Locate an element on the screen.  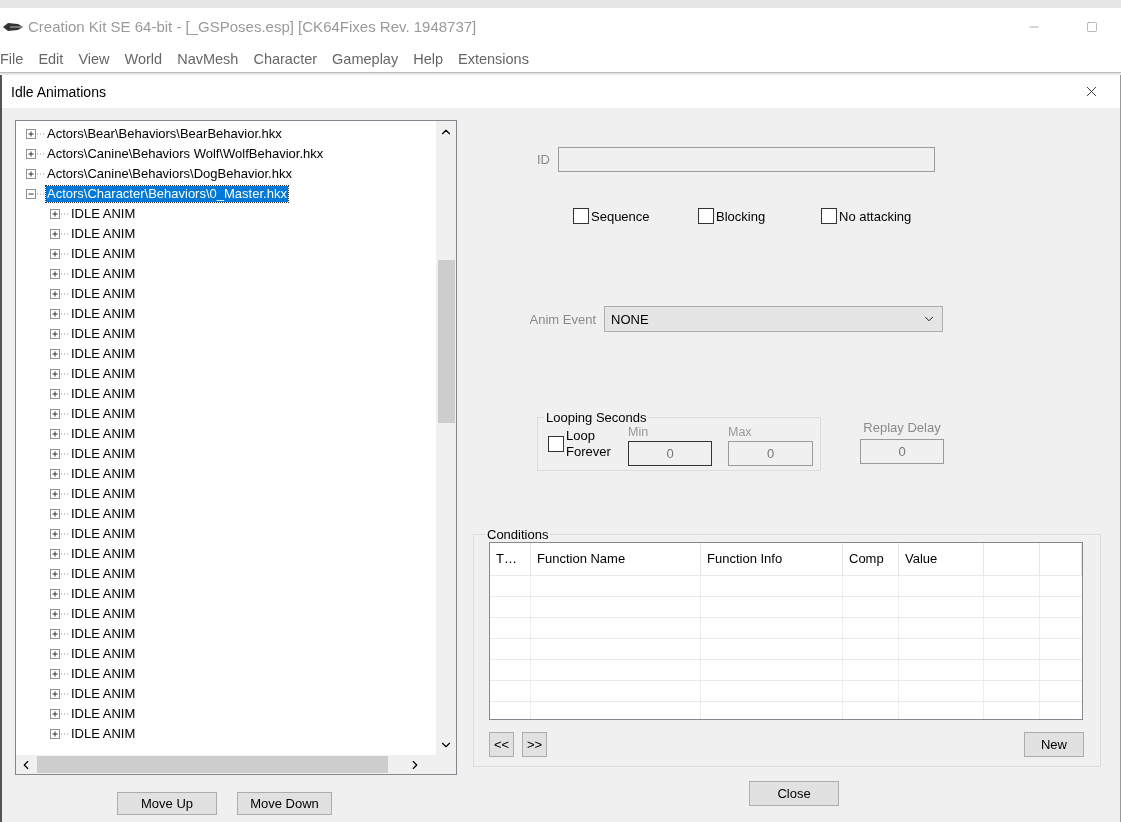
menu-item: Help is located at coordinates (432, 58).